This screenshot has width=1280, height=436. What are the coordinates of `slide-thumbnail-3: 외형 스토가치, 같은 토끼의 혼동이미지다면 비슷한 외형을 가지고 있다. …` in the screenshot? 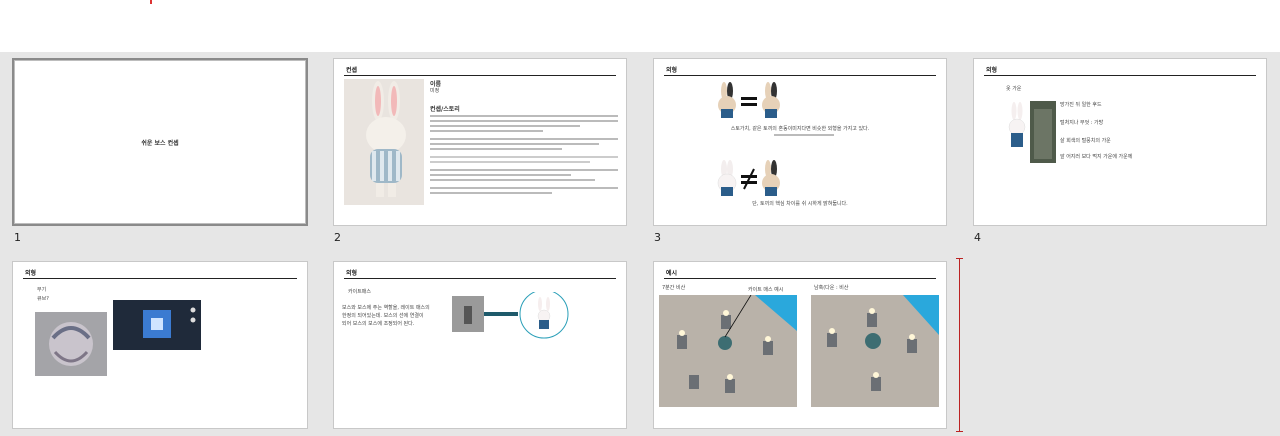 It's located at (800, 142).